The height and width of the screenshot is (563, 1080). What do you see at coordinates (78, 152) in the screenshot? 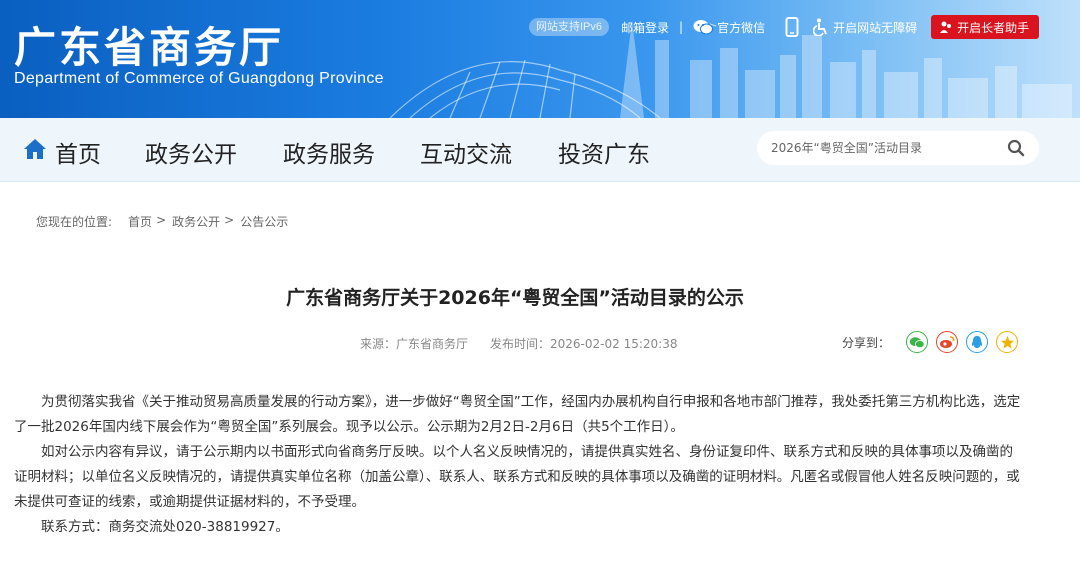
I see `nav-item-home: 首页` at bounding box center [78, 152].